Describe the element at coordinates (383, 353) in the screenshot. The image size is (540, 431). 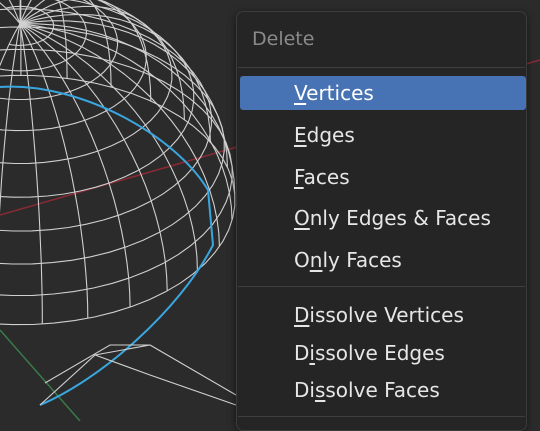
I see `menu-item-dissolve-edges: Dissolve Edges` at that location.